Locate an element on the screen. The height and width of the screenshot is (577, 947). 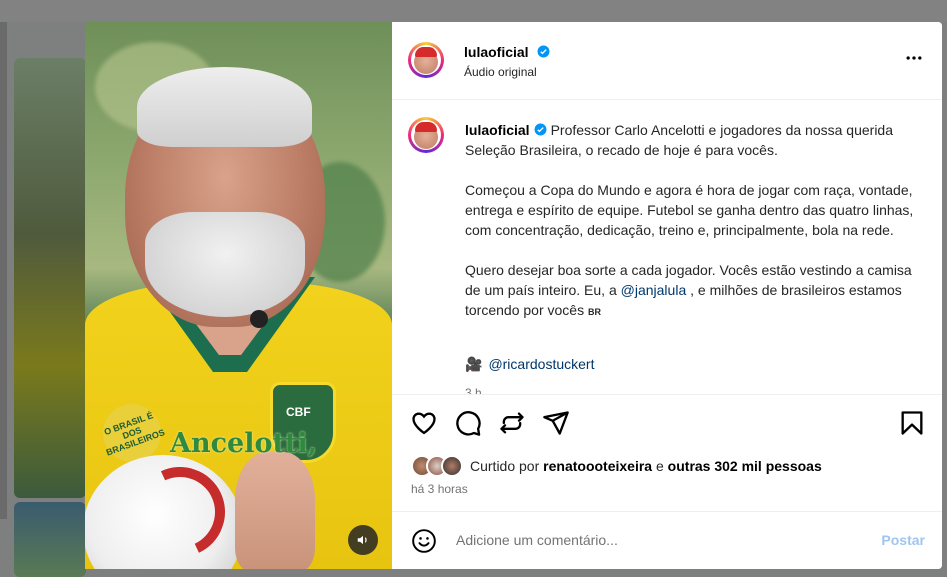
bookmark-icon is located at coordinates (912, 423).